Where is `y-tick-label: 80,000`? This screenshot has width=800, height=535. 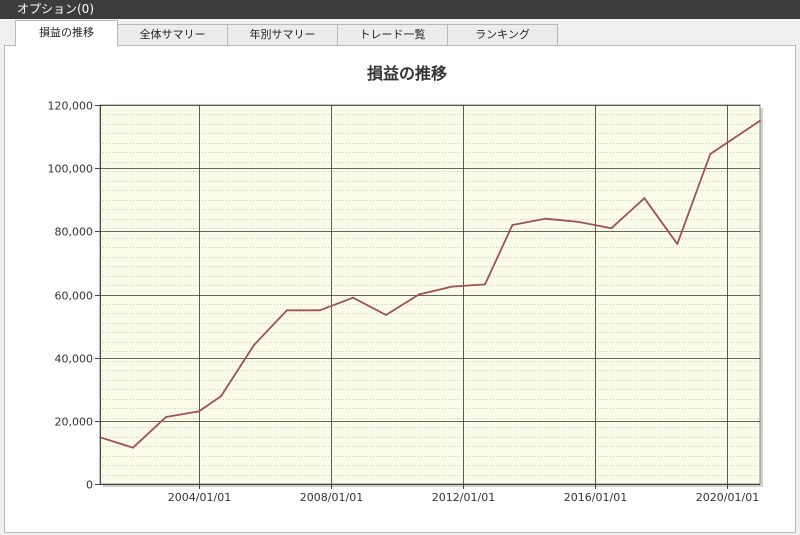
y-tick-label: 80,000 is located at coordinates (74, 232).